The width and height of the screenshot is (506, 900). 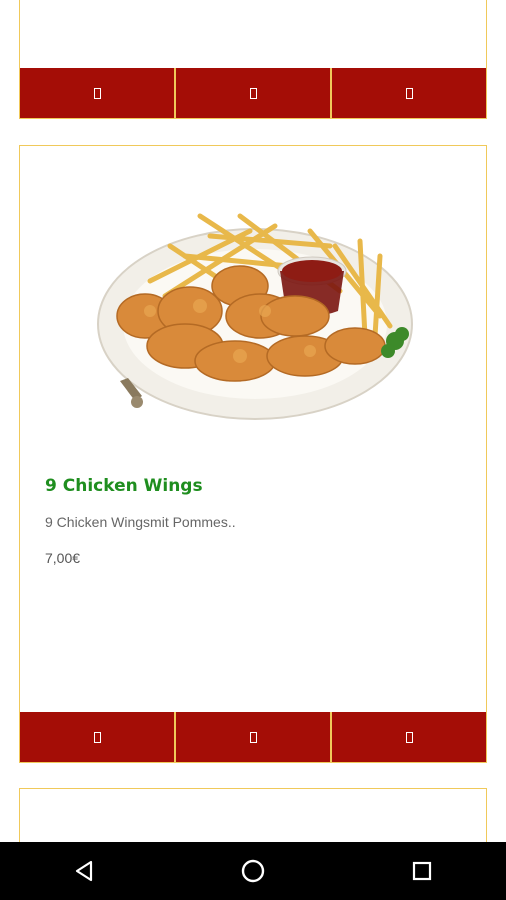 I want to click on product-name: 9 Chicken Wings, so click(x=124, y=486).